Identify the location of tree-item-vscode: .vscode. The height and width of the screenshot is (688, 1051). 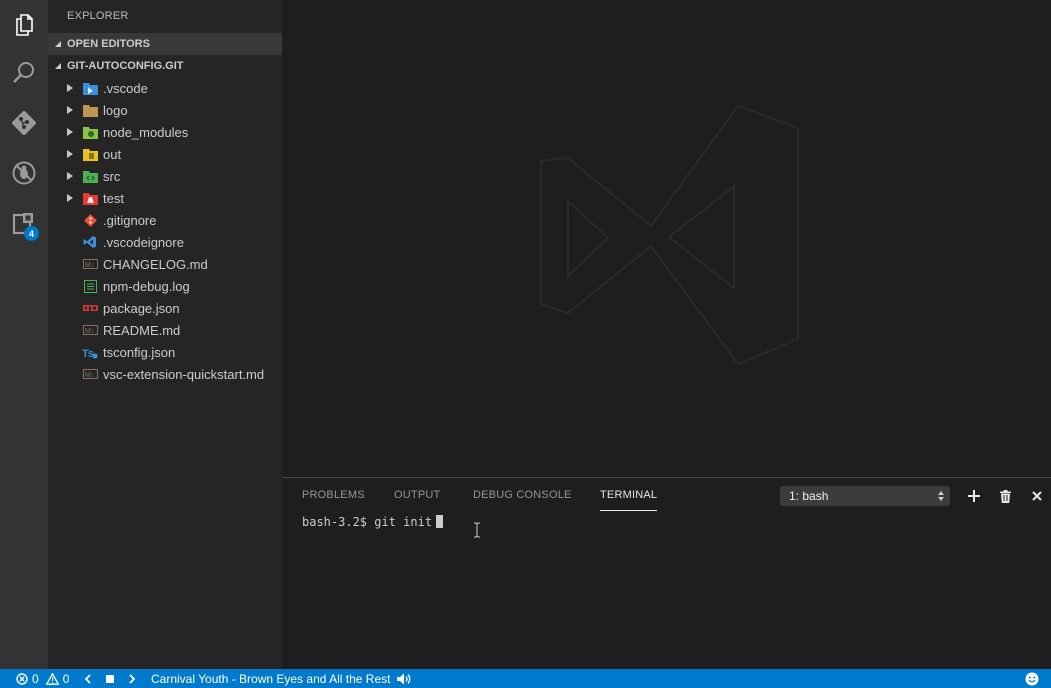
(165, 88).